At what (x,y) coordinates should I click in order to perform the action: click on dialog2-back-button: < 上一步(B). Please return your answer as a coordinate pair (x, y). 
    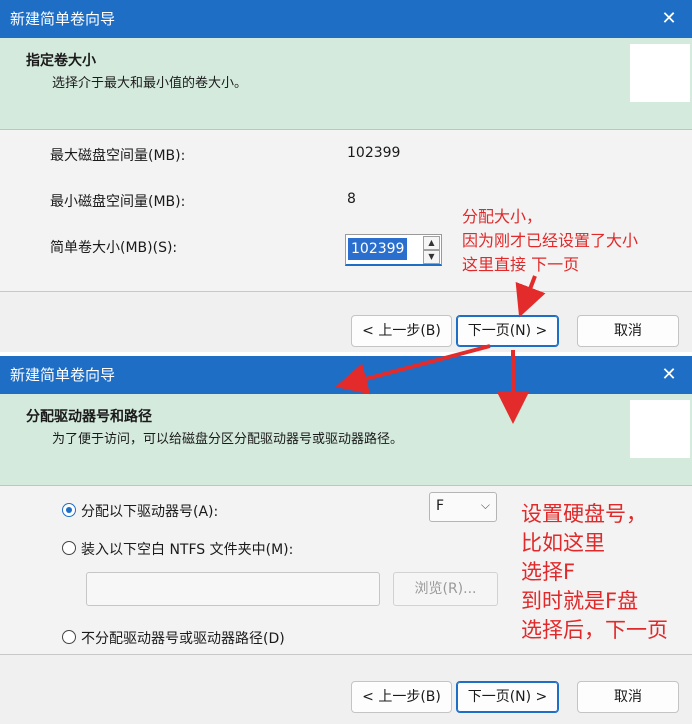
    Looking at the image, I should click on (401, 697).